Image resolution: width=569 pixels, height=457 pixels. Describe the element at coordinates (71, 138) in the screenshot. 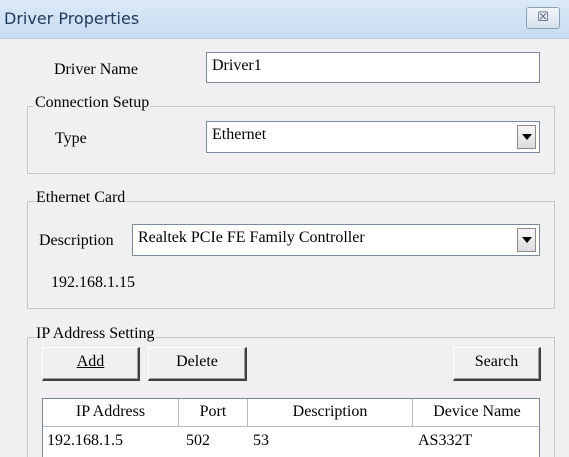

I see `type-label: Type` at that location.